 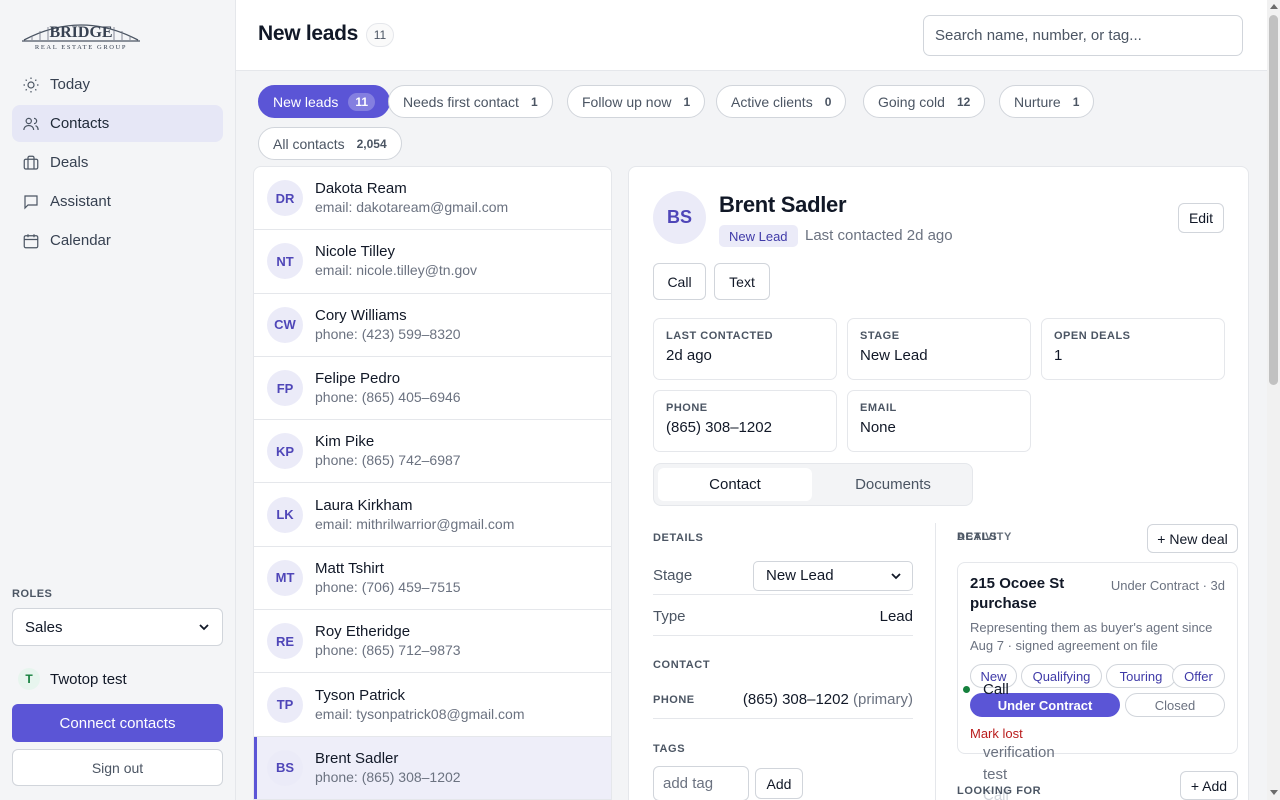 I want to click on type-row: Type Lead, so click(x=783, y=617).